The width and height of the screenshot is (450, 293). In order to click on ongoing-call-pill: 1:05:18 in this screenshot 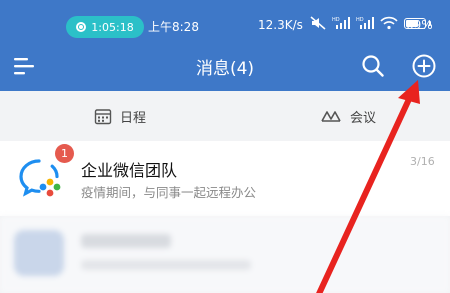, I will do `click(105, 27)`.